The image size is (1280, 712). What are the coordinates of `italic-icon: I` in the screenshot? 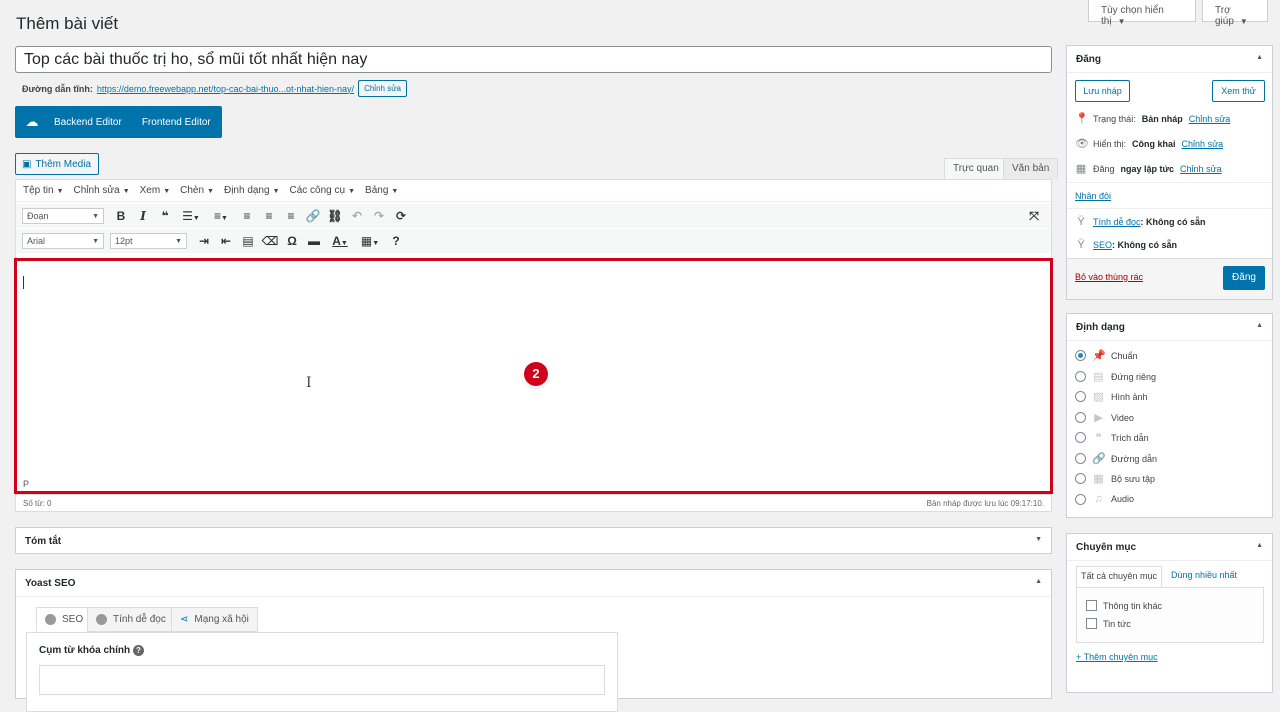 It's located at (143, 216).